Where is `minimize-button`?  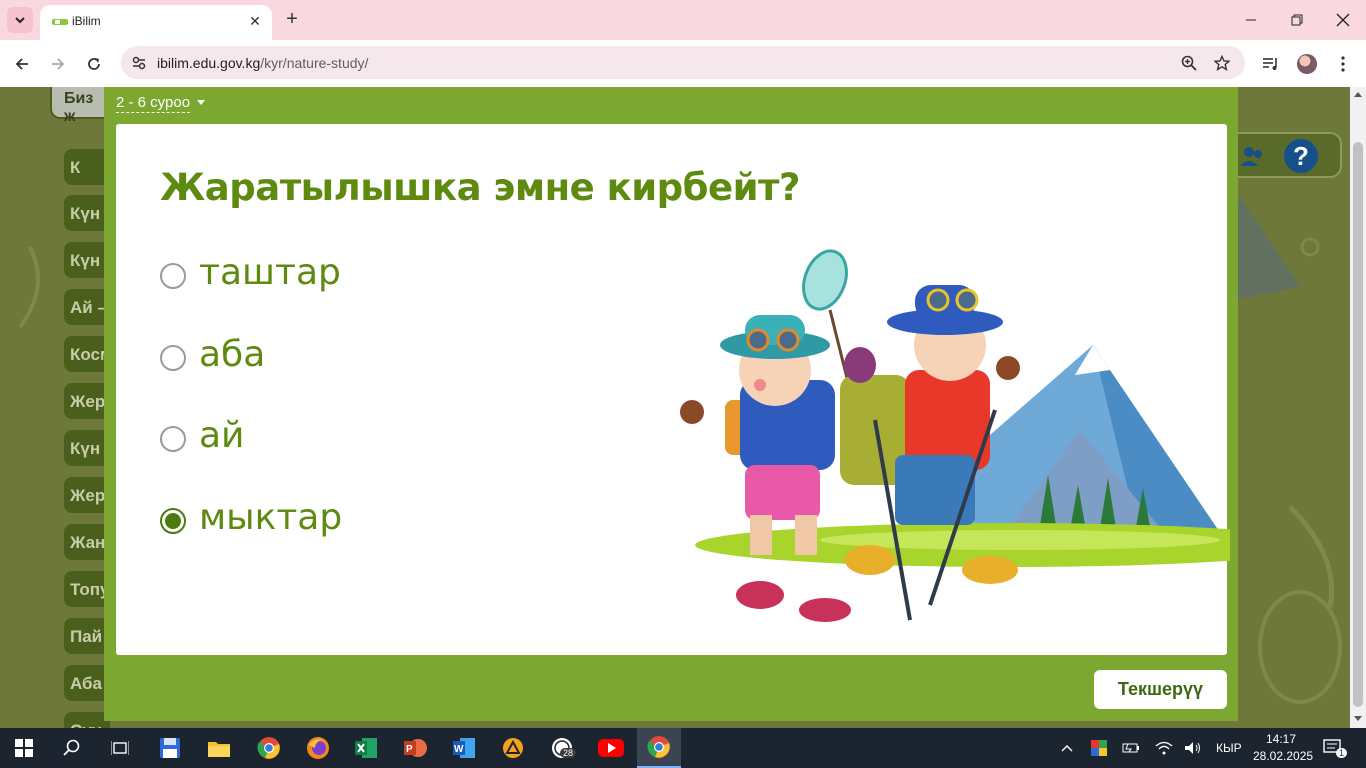
minimize-button is located at coordinates (1251, 20).